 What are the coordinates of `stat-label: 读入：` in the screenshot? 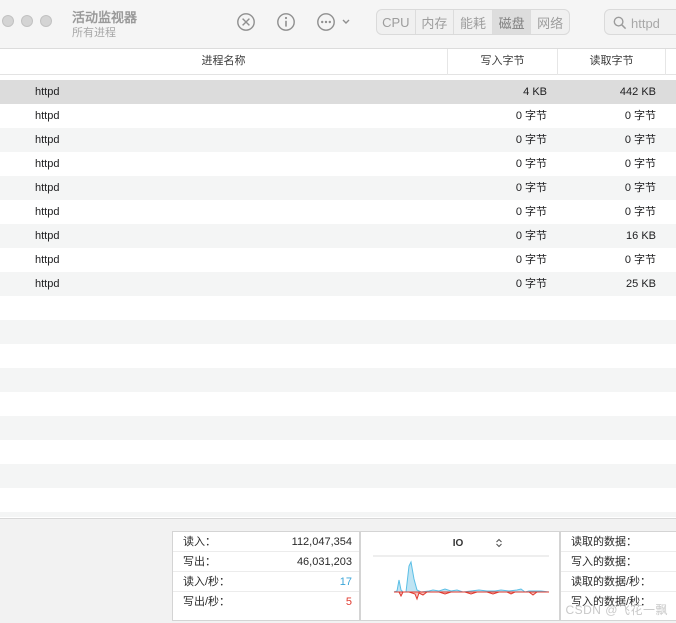 It's located at (199, 542).